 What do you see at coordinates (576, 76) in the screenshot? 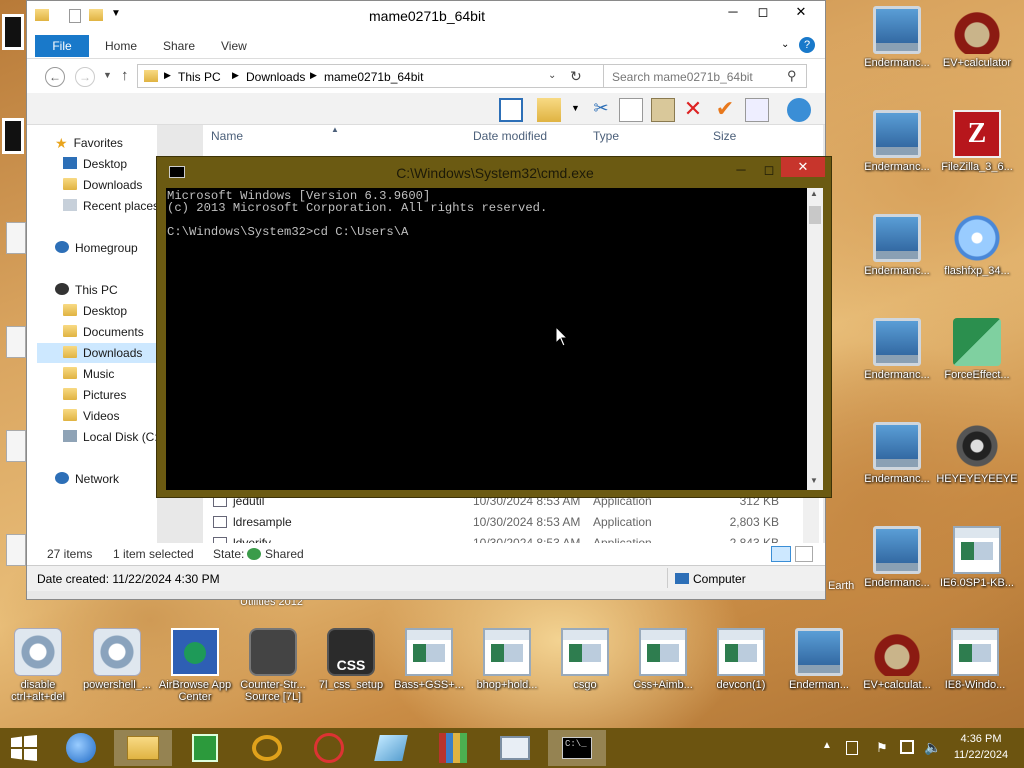
I see `refresh-icon: ↻` at bounding box center [576, 76].